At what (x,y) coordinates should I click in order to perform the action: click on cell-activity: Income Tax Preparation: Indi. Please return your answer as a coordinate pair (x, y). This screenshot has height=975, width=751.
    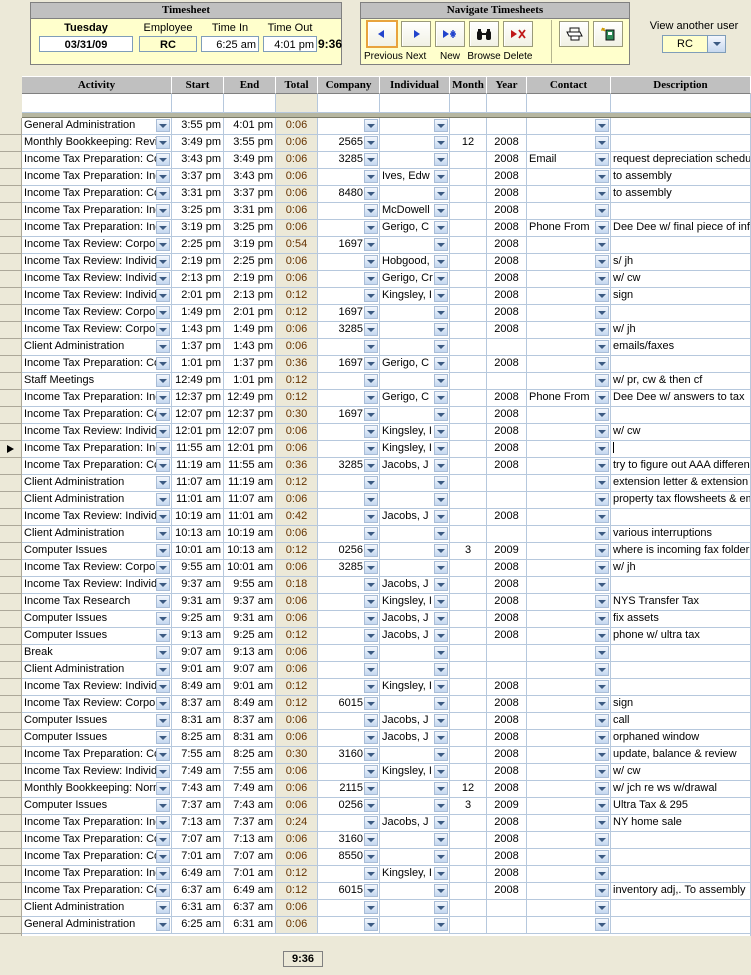
    Looking at the image, I should click on (97, 228).